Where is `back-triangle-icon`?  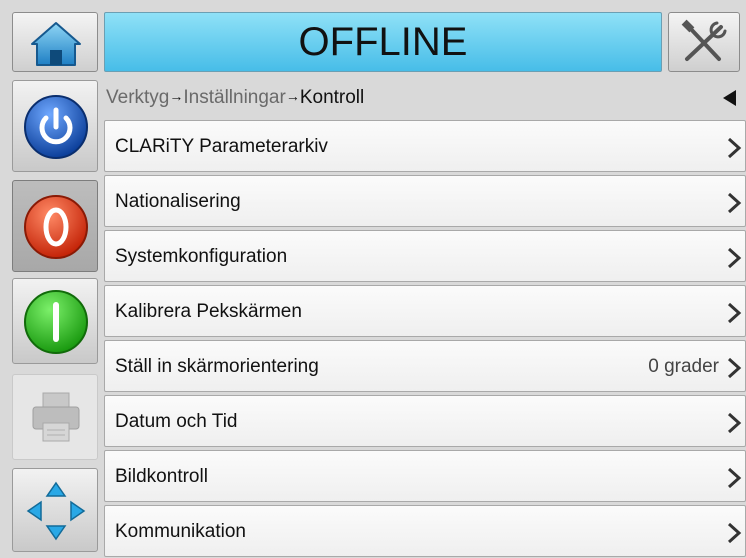
back-triangle-icon is located at coordinates (730, 98).